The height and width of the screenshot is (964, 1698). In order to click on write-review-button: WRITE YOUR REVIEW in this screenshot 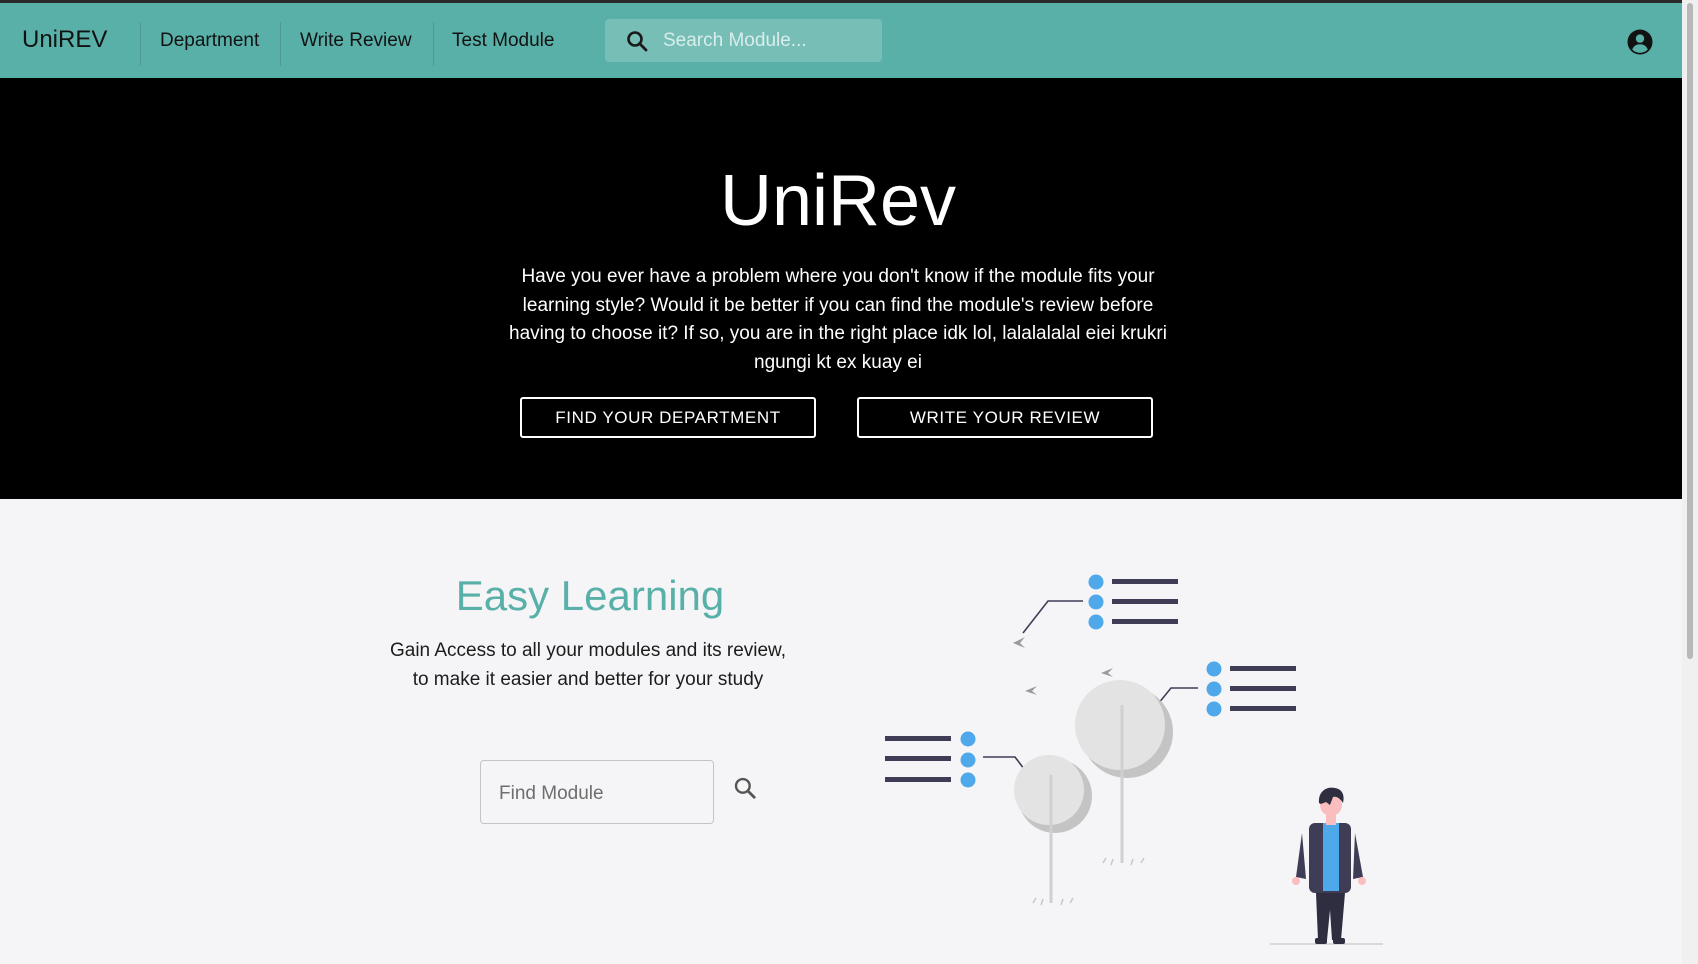, I will do `click(1005, 417)`.